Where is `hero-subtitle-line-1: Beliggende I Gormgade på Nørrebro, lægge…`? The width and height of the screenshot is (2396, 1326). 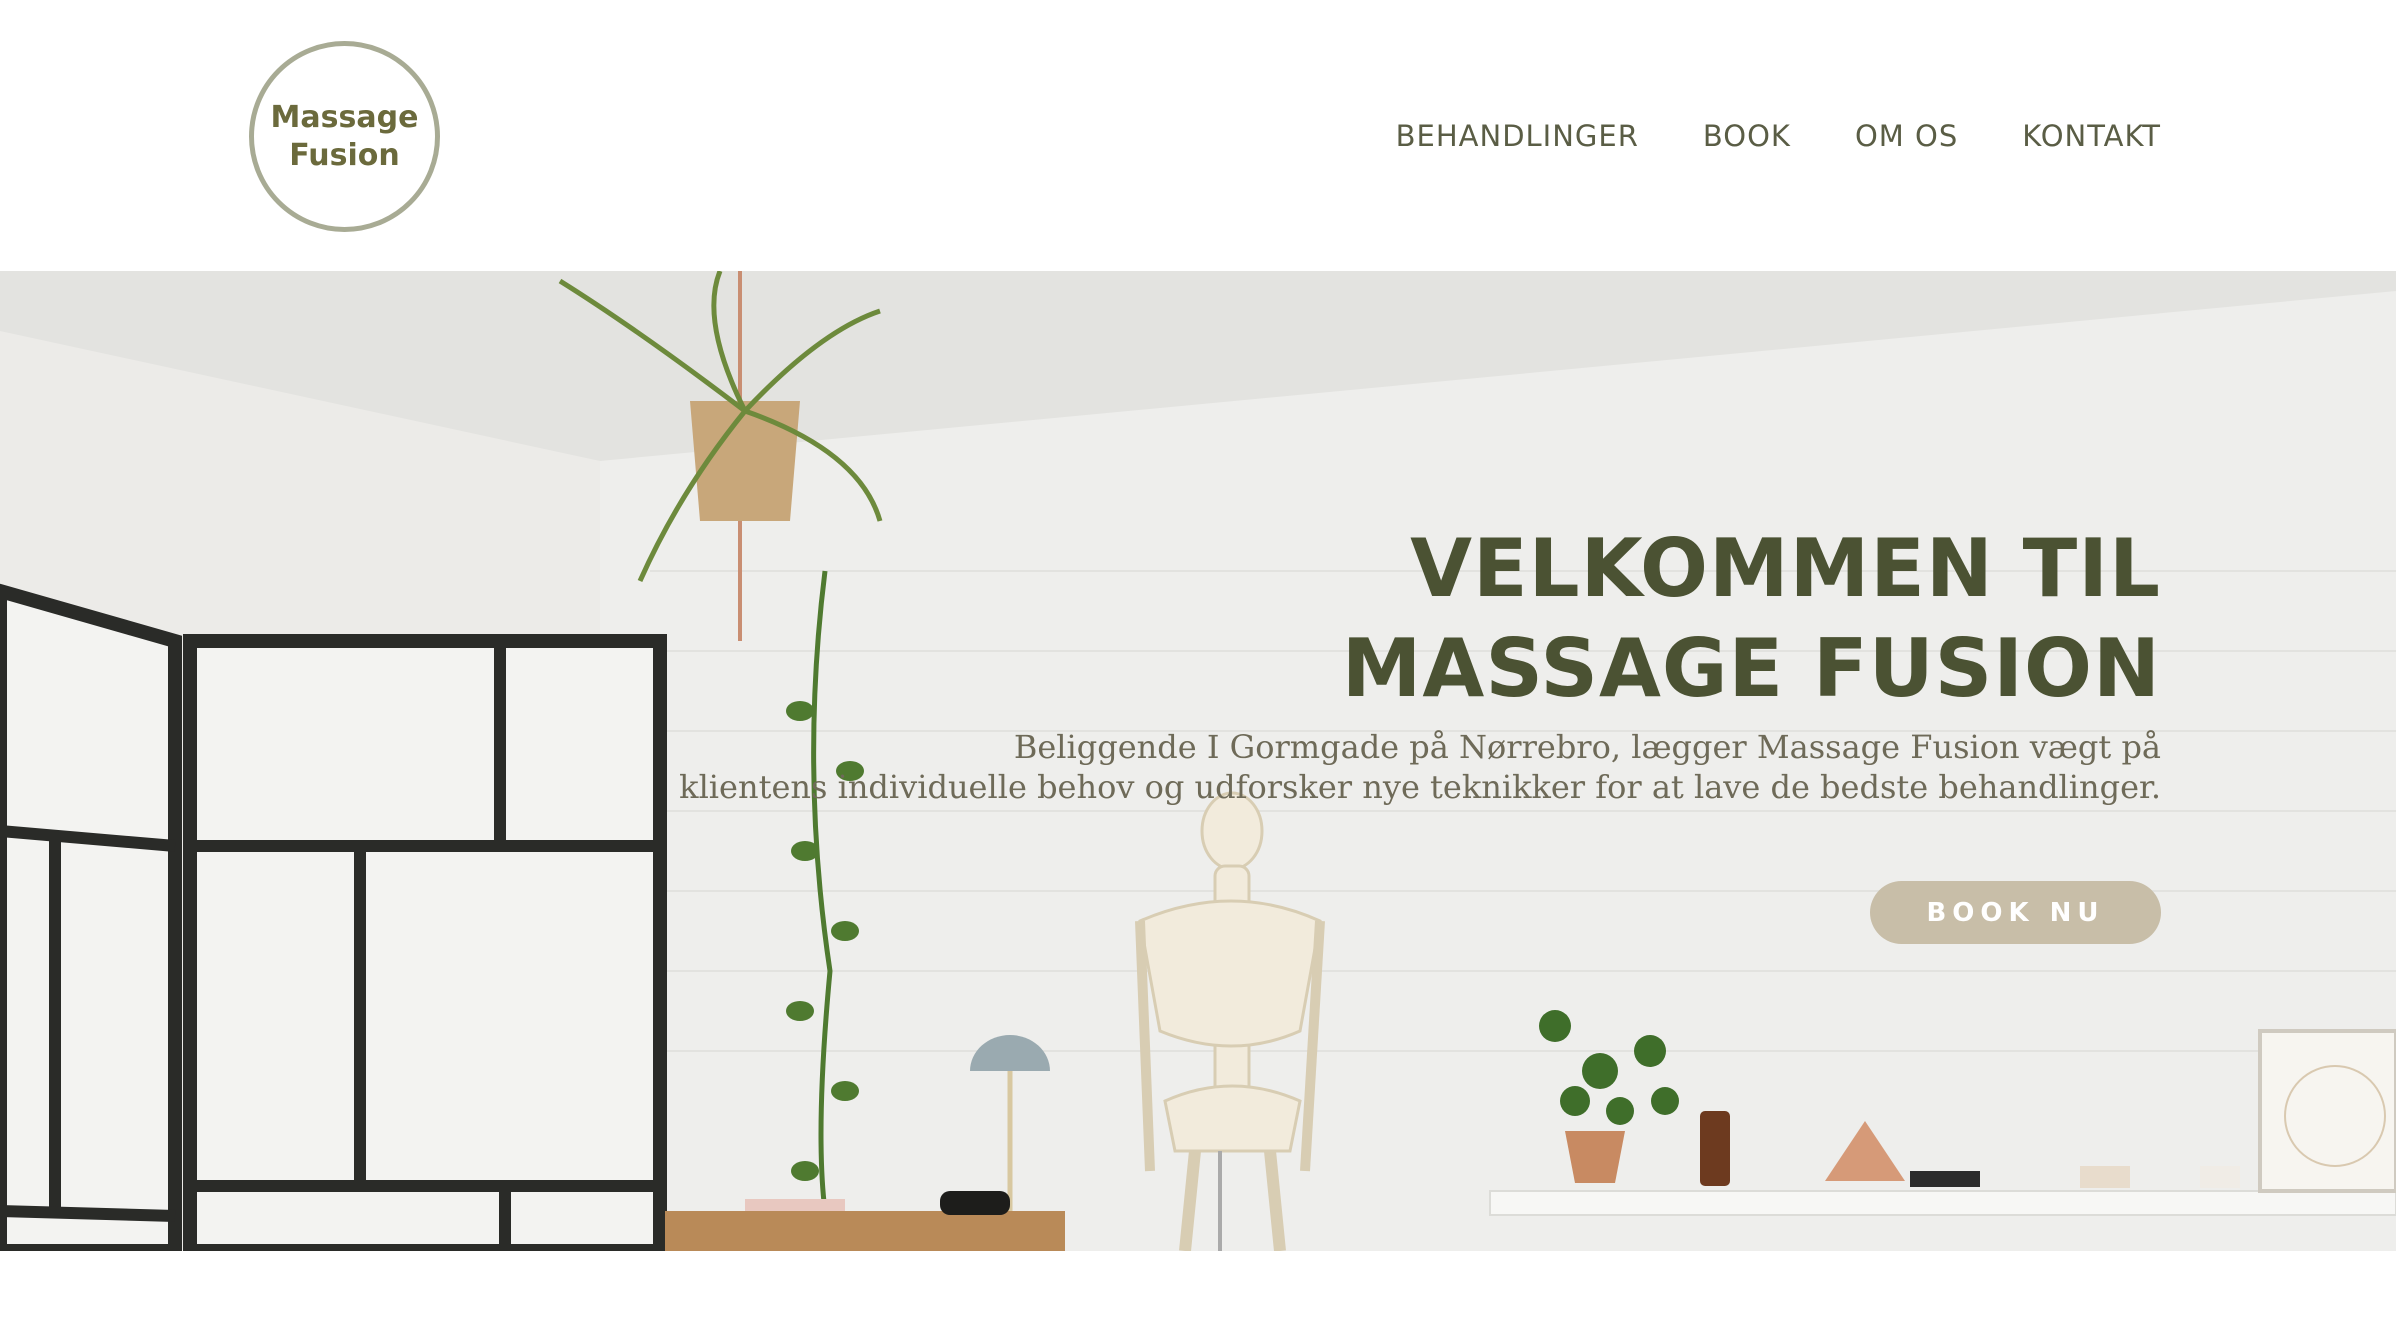 hero-subtitle-line-1: Beliggende I Gormgade på Nørrebro, lægge… is located at coordinates (1587, 747).